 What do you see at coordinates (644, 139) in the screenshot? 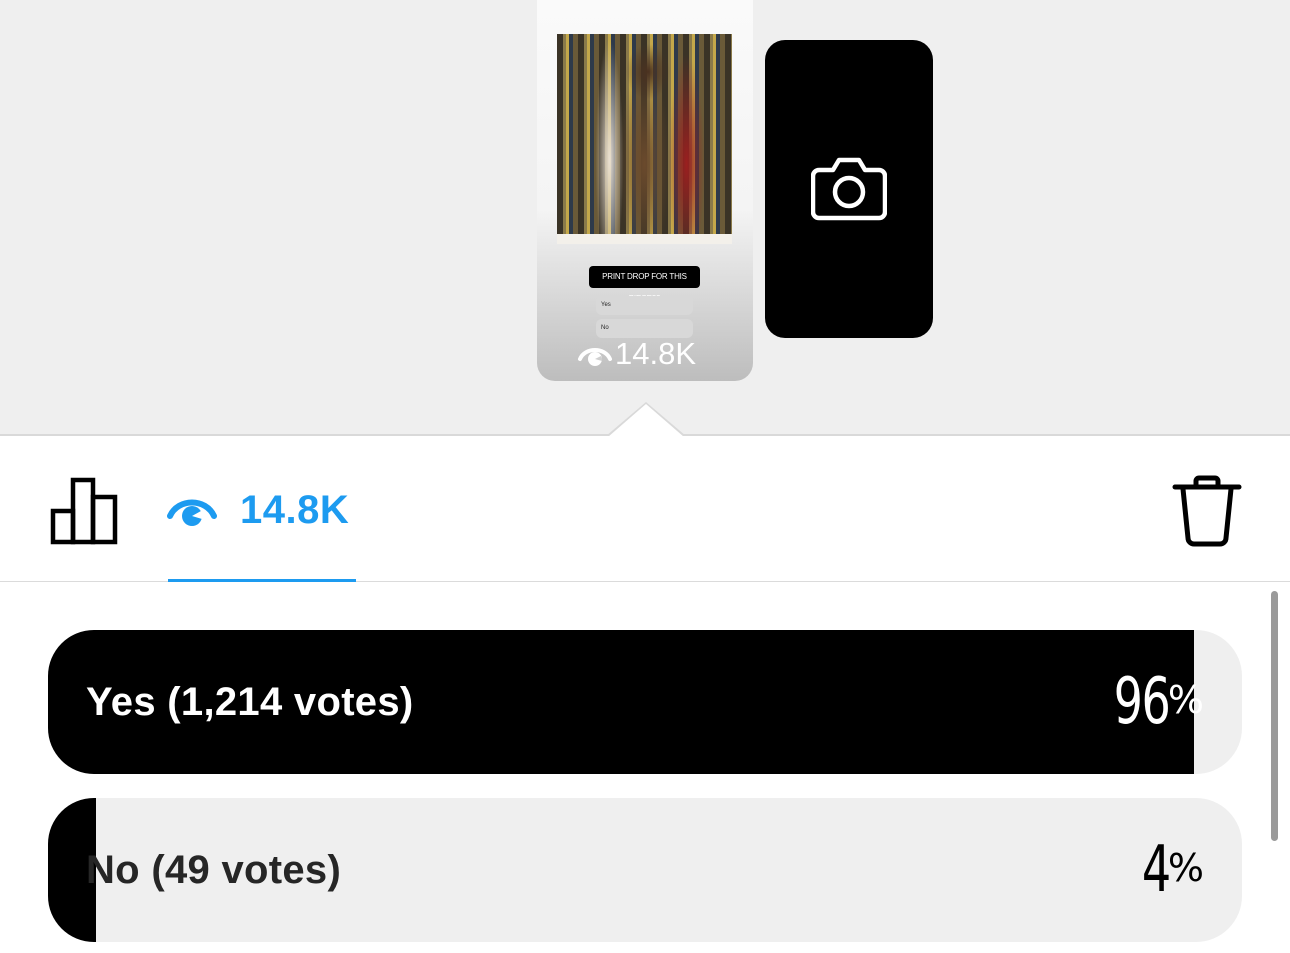
I see `story-artwork-image` at bounding box center [644, 139].